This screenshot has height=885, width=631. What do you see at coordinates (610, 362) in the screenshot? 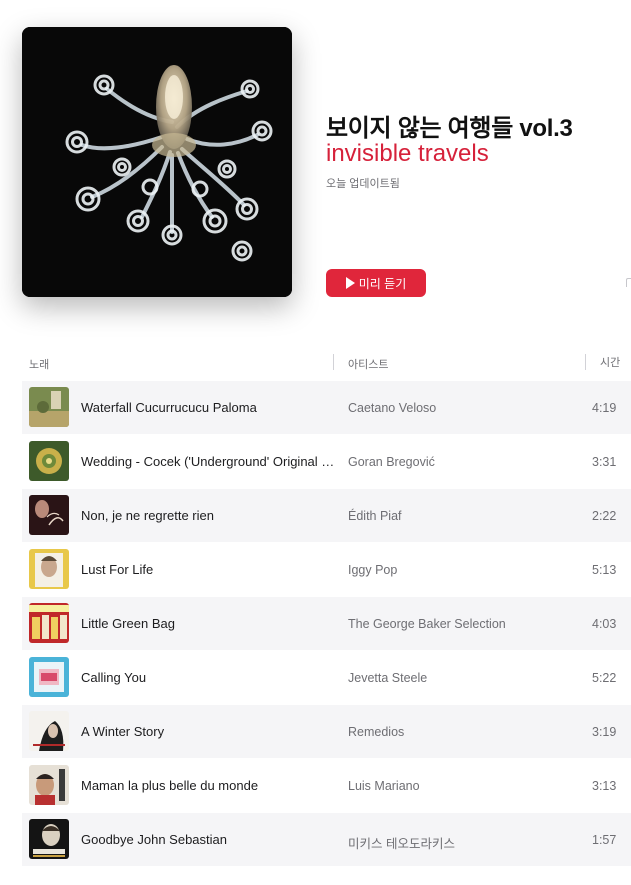
I see `column-header-time: 시간` at bounding box center [610, 362].